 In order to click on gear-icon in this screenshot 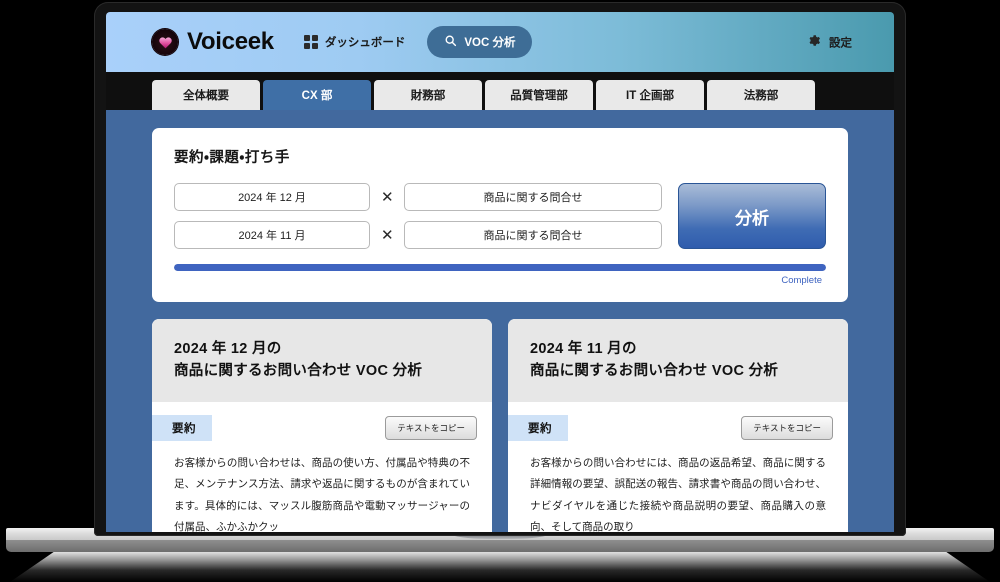, I will do `click(814, 42)`.